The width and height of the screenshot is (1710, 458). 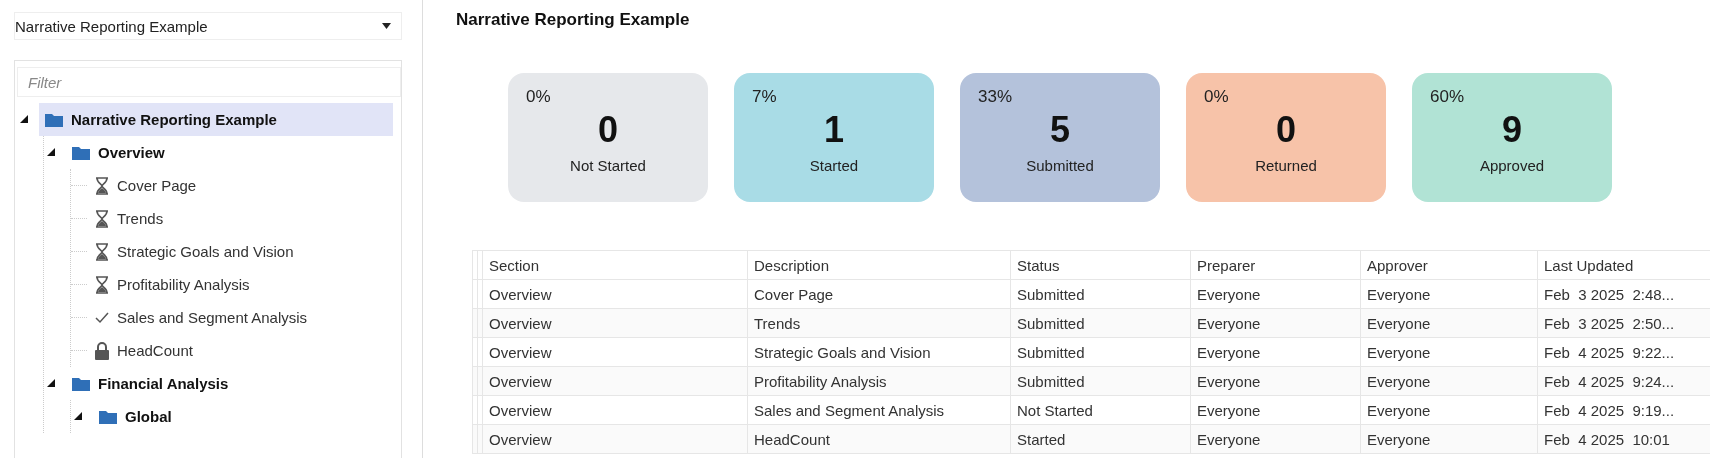 What do you see at coordinates (1100, 265) in the screenshot?
I see `column-header: Status` at bounding box center [1100, 265].